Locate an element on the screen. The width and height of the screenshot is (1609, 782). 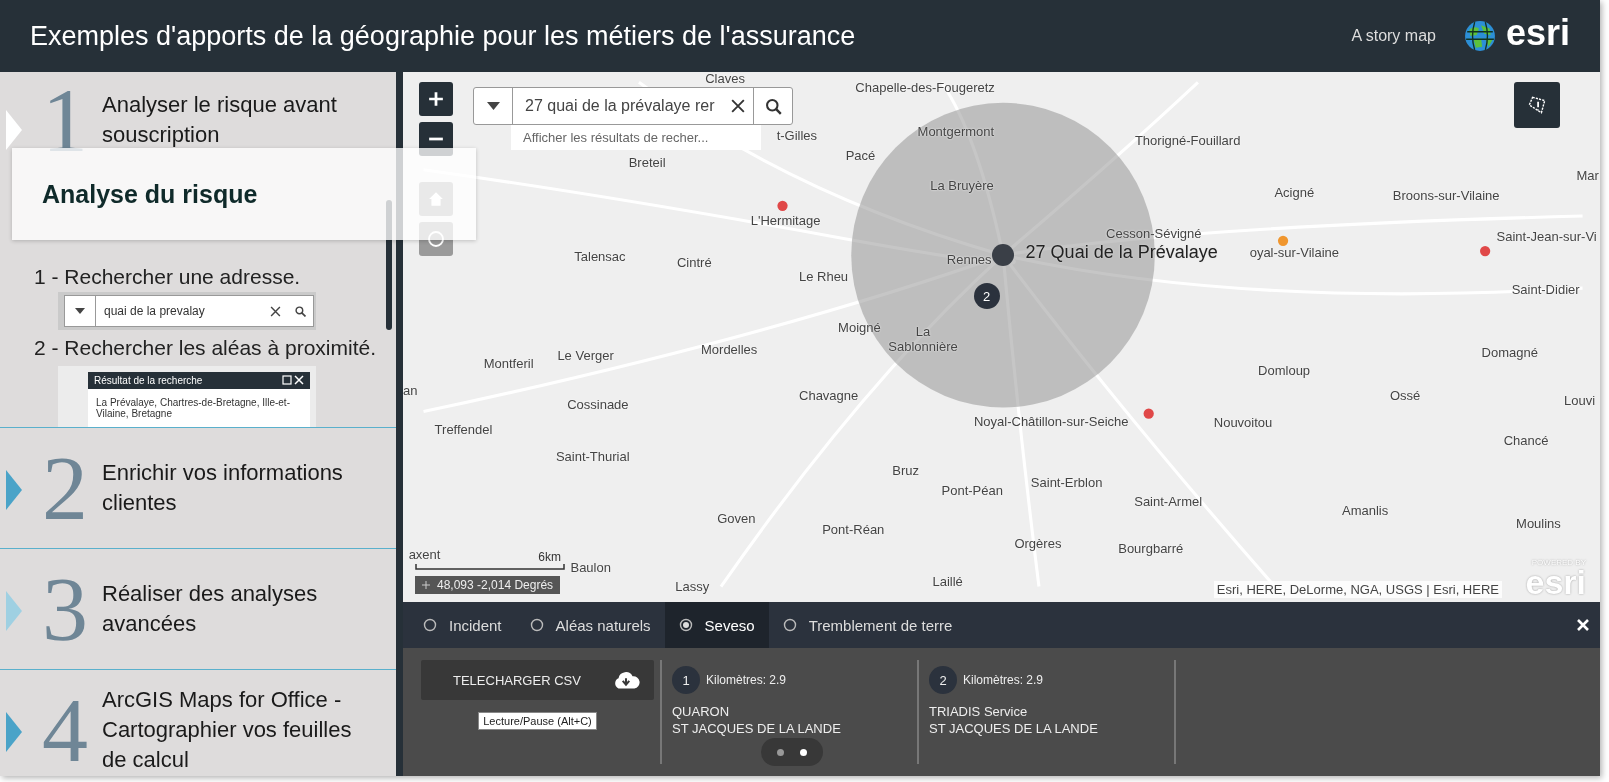
plus-icon is located at coordinates (436, 99).